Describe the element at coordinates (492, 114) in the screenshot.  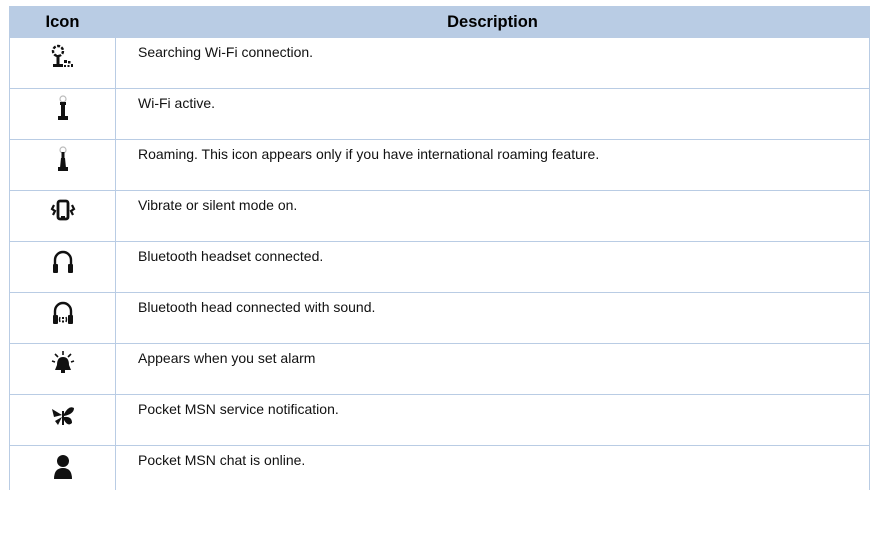
I see `row-description: Wi-Fi active.` at that location.